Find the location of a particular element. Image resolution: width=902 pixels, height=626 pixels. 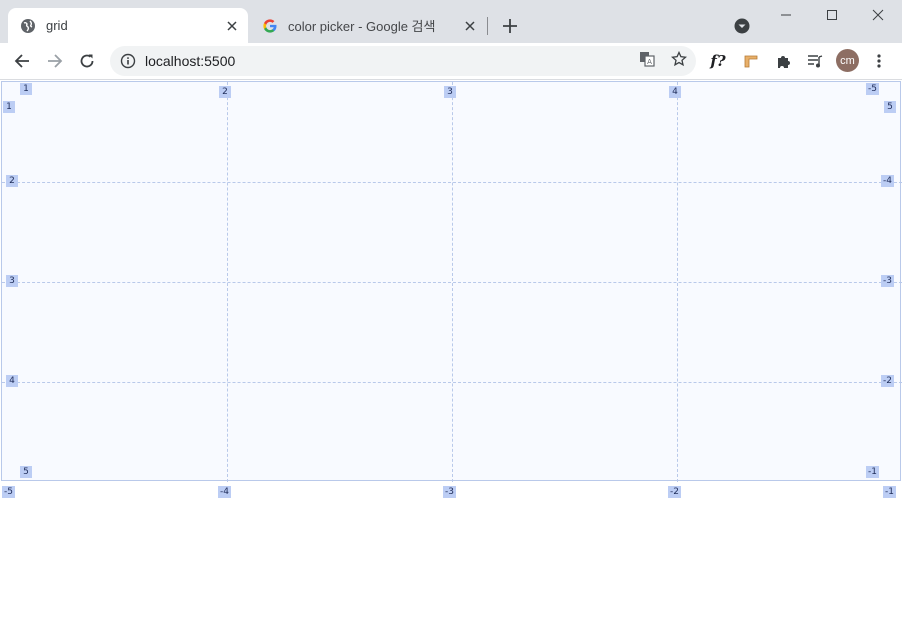

grid-column-label: 4 is located at coordinates (675, 92).